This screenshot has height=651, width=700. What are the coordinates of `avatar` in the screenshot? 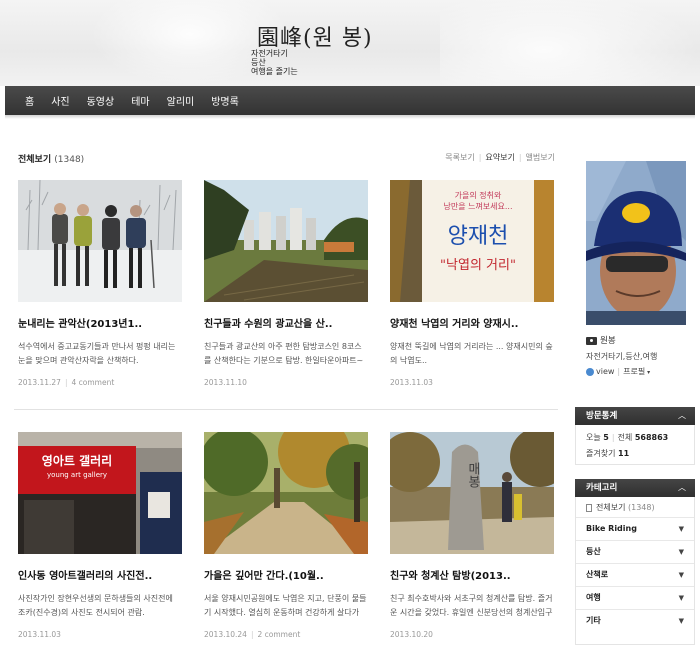 It's located at (636, 243).